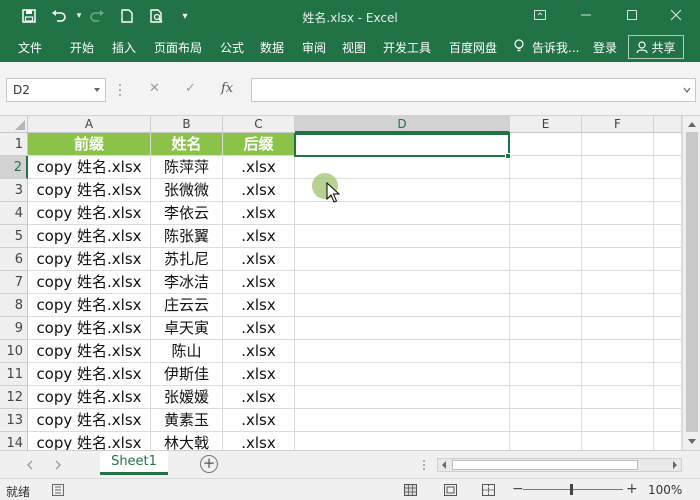  What do you see at coordinates (546, 328) in the screenshot?
I see `cell-e9` at bounding box center [546, 328].